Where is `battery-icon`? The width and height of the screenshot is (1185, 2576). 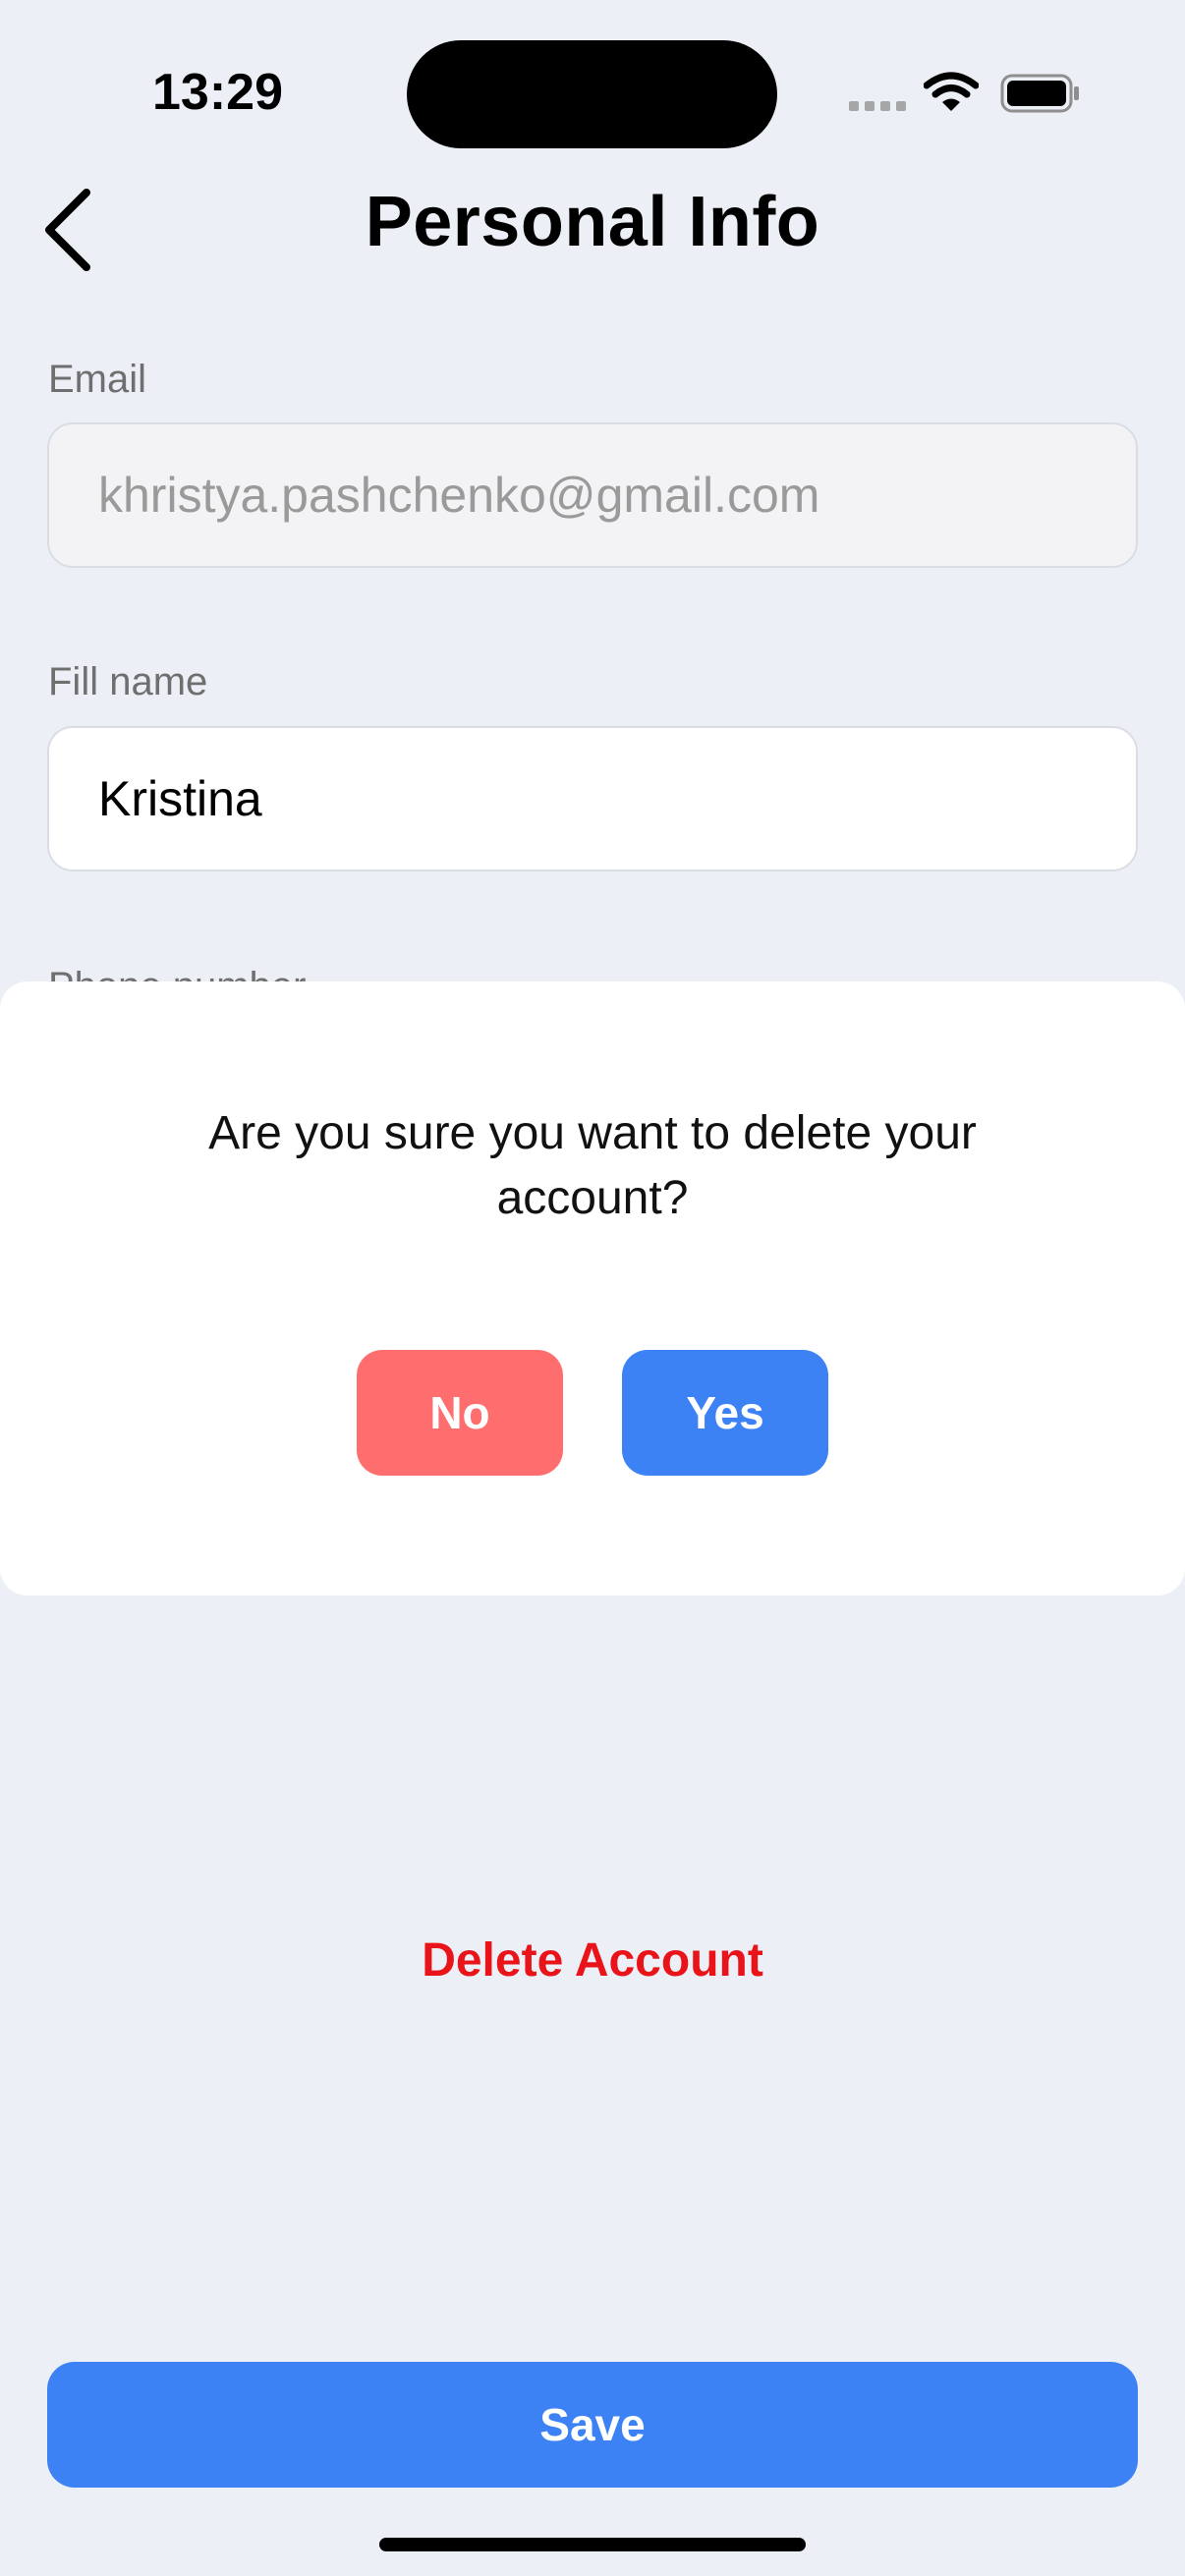 battery-icon is located at coordinates (1040, 93).